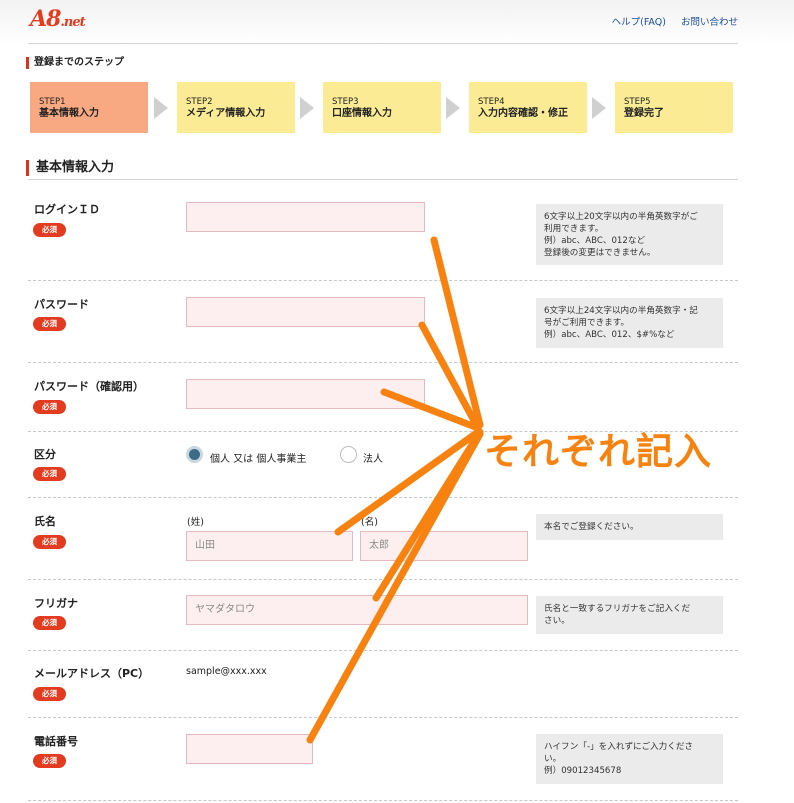 The width and height of the screenshot is (794, 803). Describe the element at coordinates (61, 304) in the screenshot. I see `password-label: パスワード` at that location.